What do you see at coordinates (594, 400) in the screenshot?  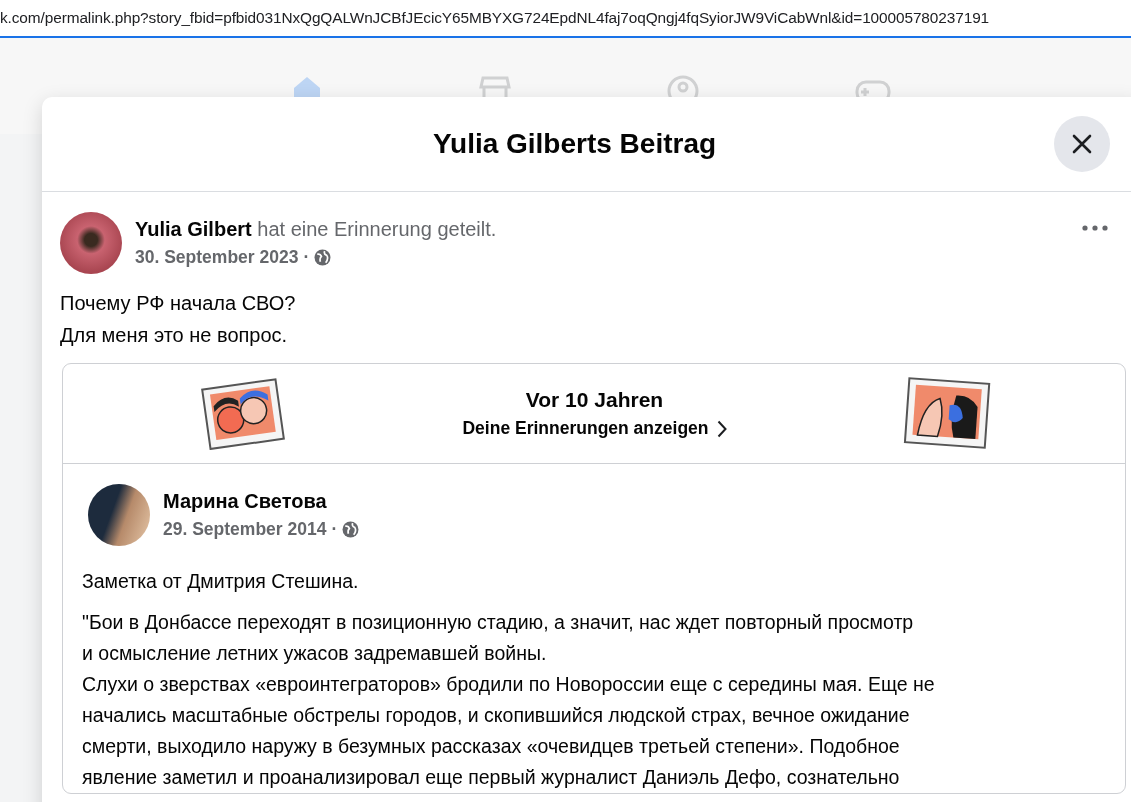 I see `memory-heading: Vor 10 Jahren` at bounding box center [594, 400].